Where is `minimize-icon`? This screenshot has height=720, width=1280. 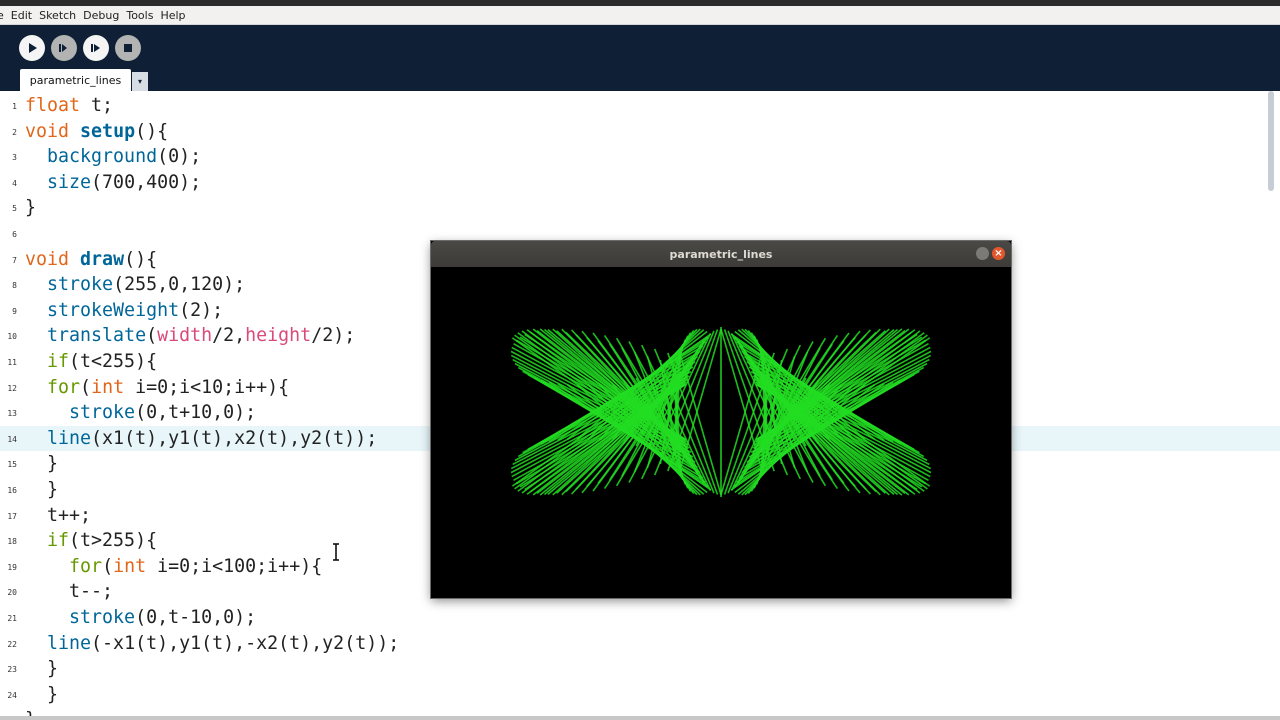
minimize-icon is located at coordinates (982, 253).